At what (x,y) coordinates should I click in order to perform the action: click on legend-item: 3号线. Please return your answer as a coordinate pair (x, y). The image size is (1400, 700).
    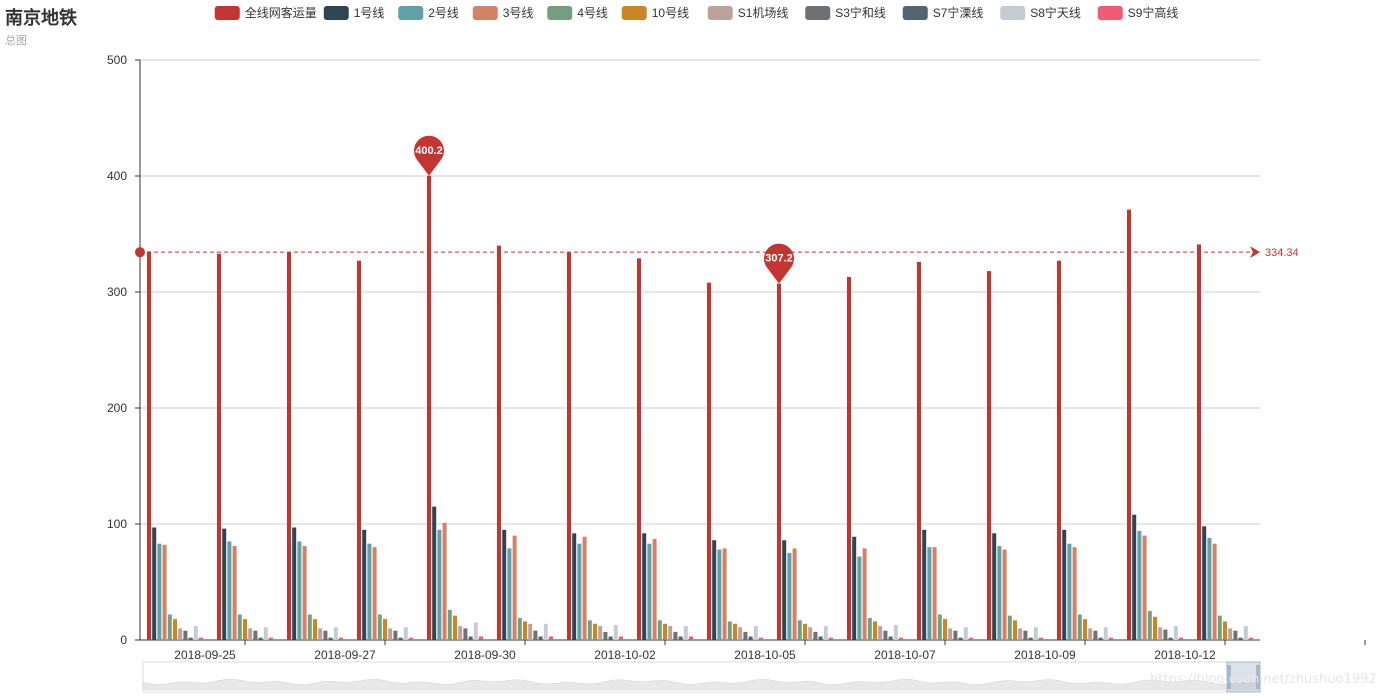
    Looking at the image, I should click on (503, 13).